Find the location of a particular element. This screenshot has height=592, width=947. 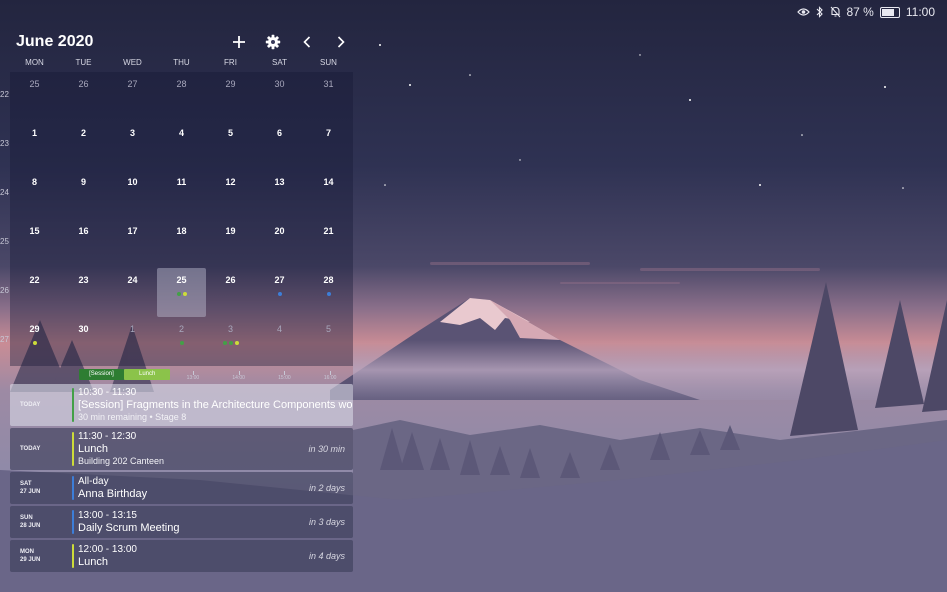

day-cell: 7 is located at coordinates (328, 145).